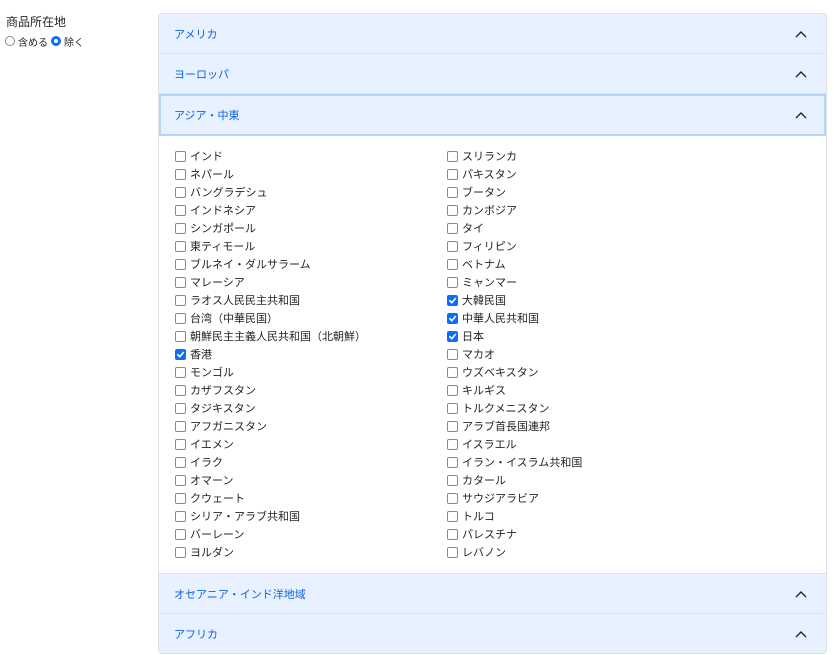 Image resolution: width=834 pixels, height=655 pixels. What do you see at coordinates (514, 426) in the screenshot?
I see `country-checkbox-row: アラブ首長国連邦` at bounding box center [514, 426].